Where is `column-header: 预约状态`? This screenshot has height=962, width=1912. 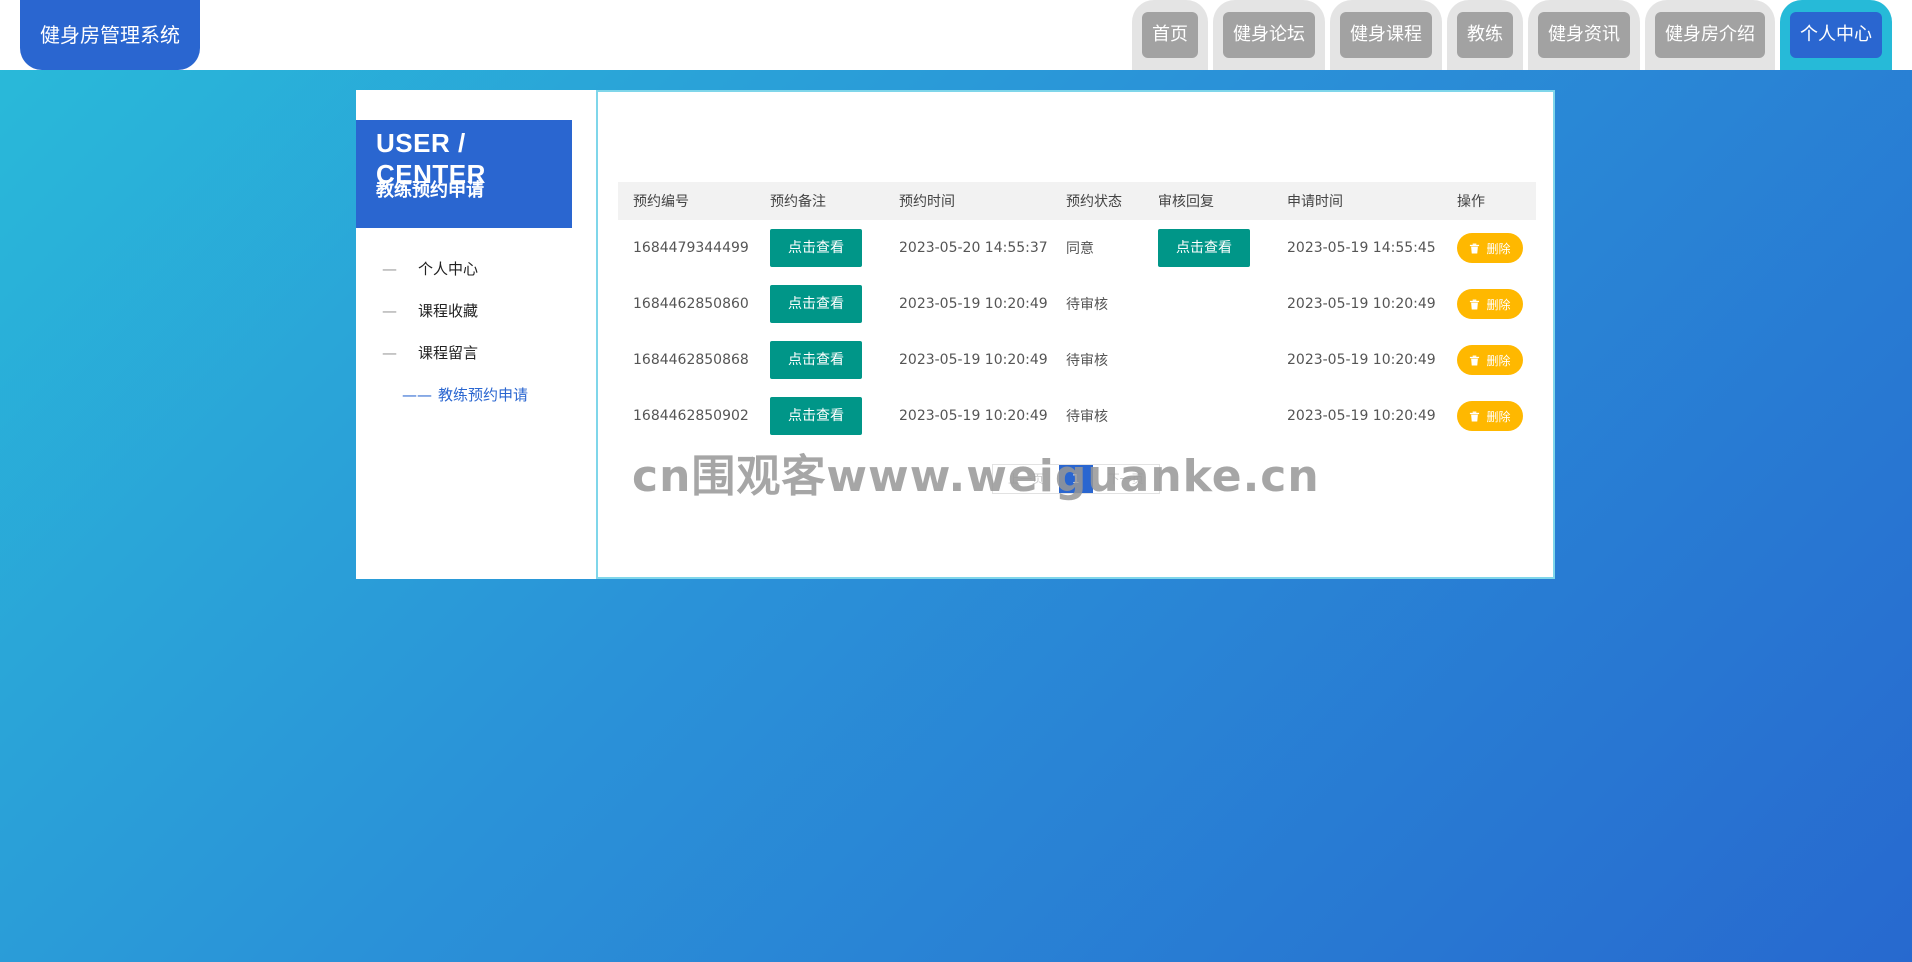 column-header: 预约状态 is located at coordinates (1097, 201).